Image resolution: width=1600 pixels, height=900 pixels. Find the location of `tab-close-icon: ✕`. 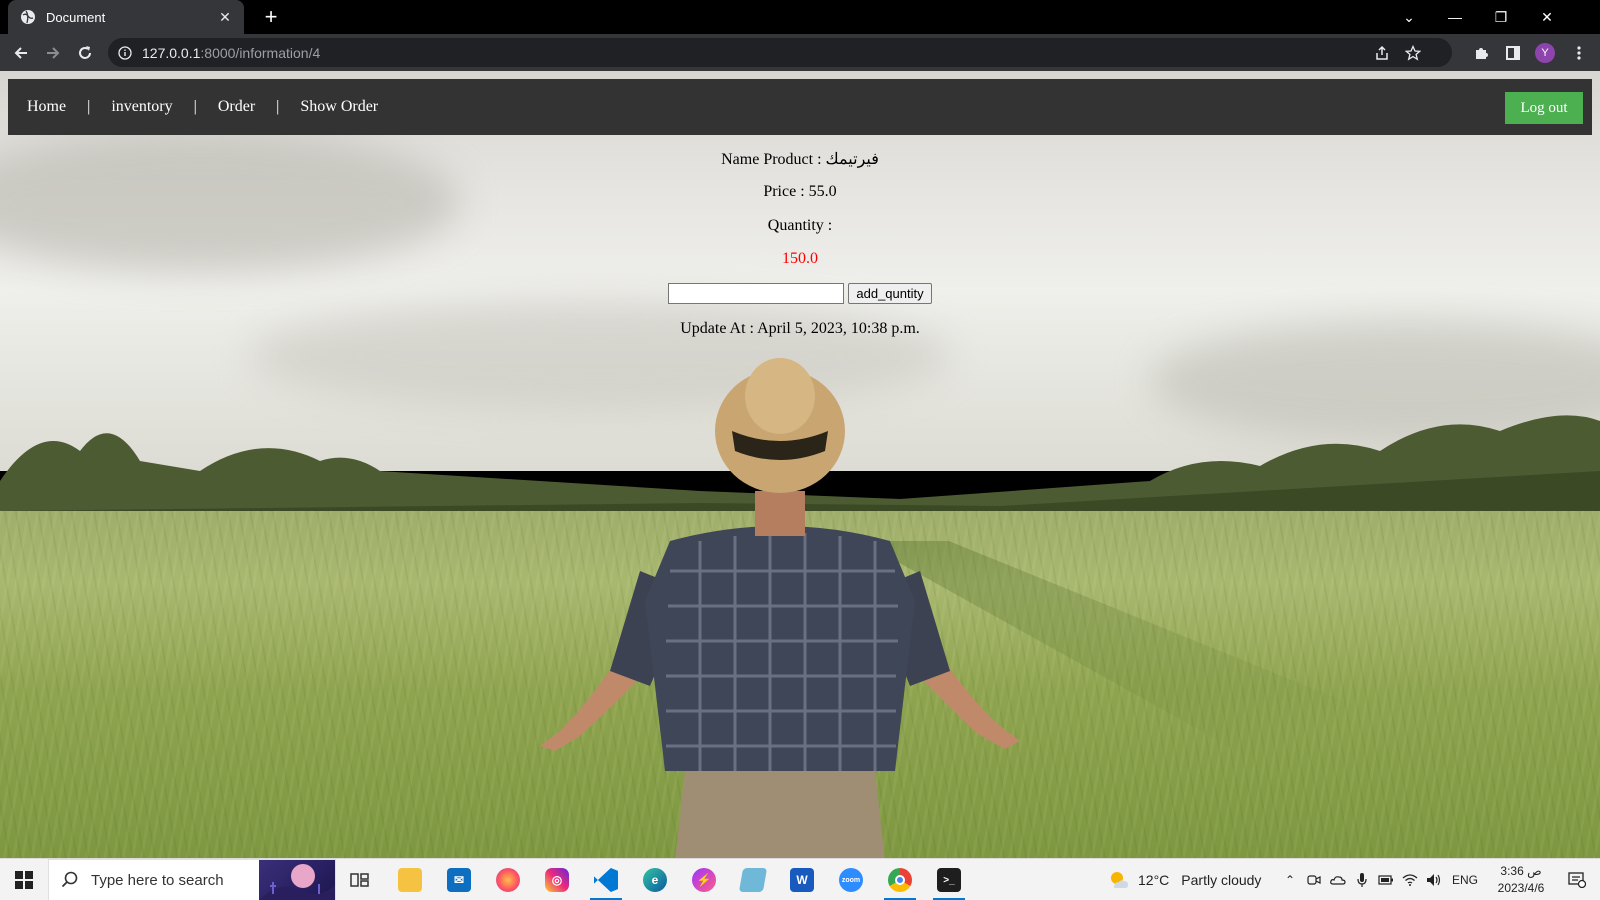

tab-close-icon: ✕ is located at coordinates (225, 17).